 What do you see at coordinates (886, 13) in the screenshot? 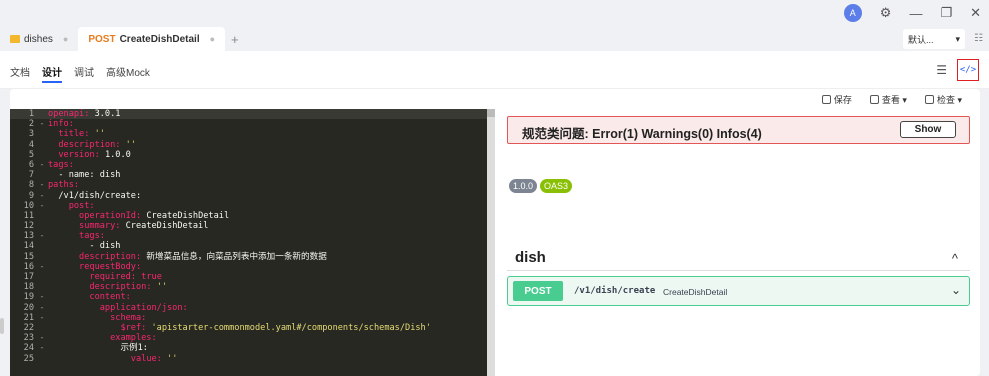
I see `settings-icon: ⚙` at bounding box center [886, 13].